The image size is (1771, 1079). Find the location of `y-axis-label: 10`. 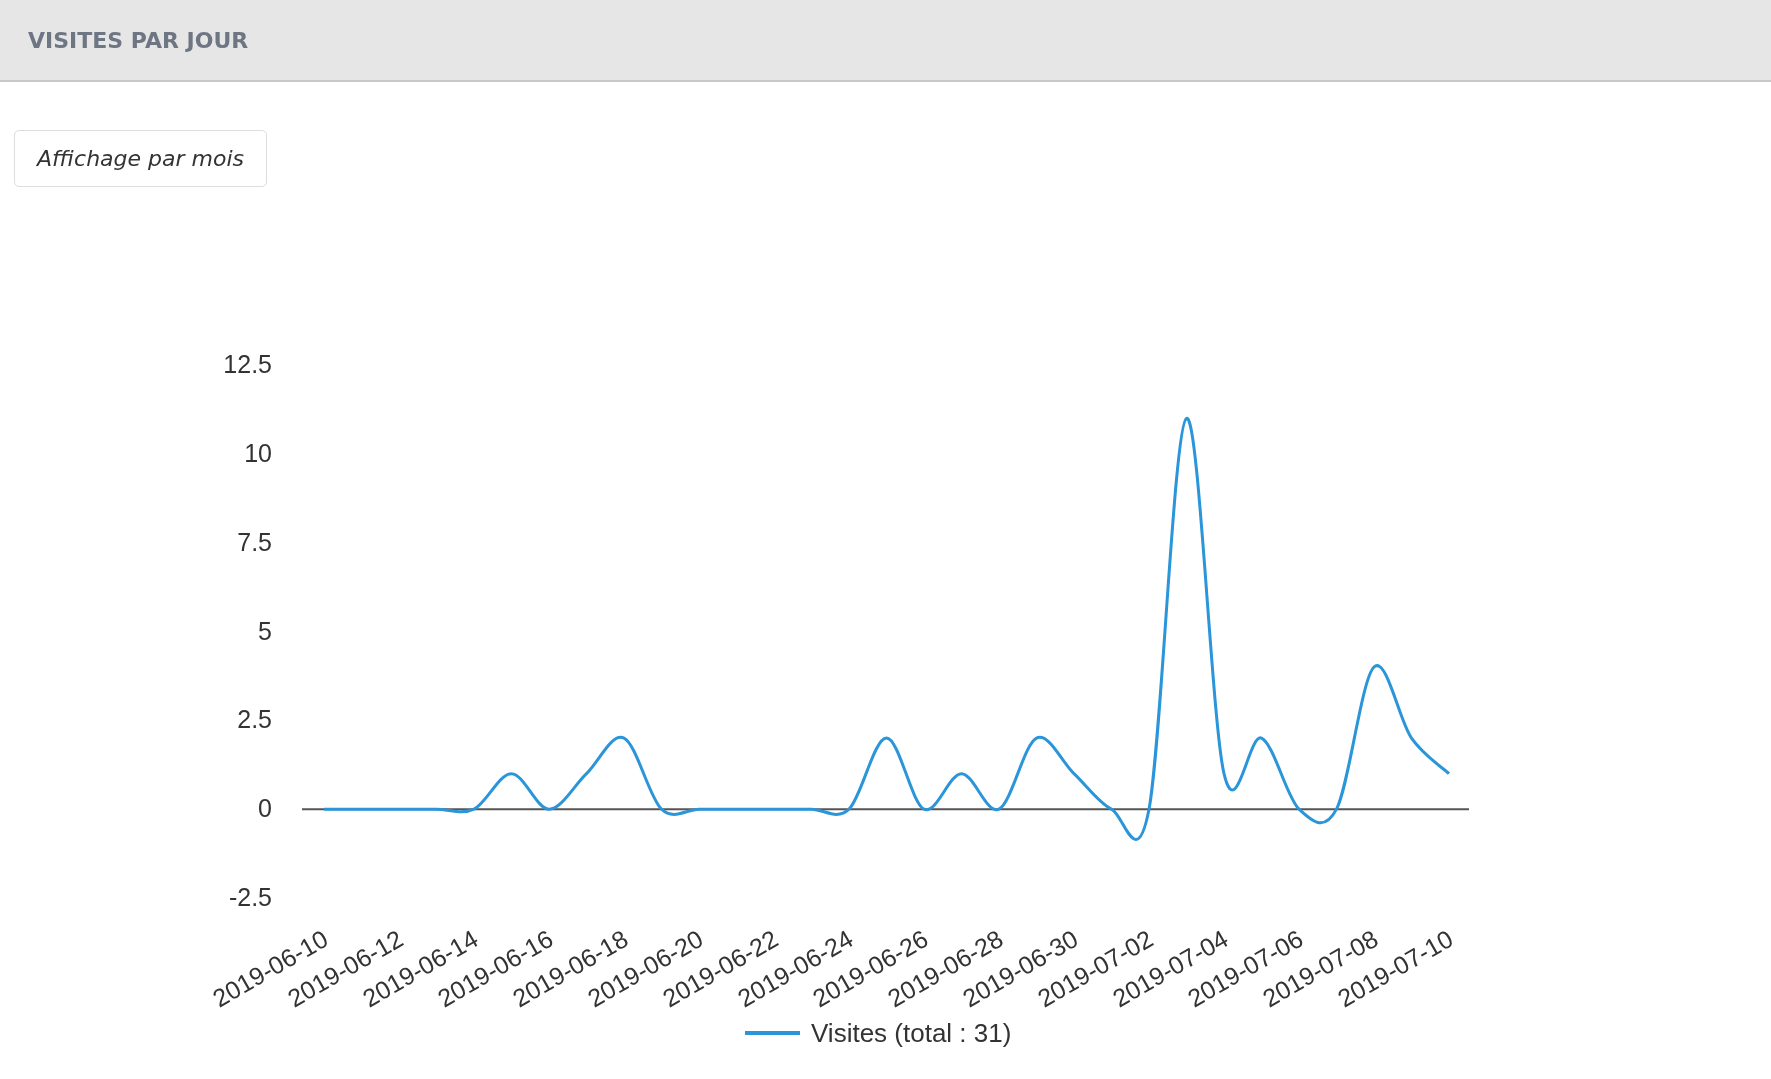

y-axis-label: 10 is located at coordinates (258, 452).